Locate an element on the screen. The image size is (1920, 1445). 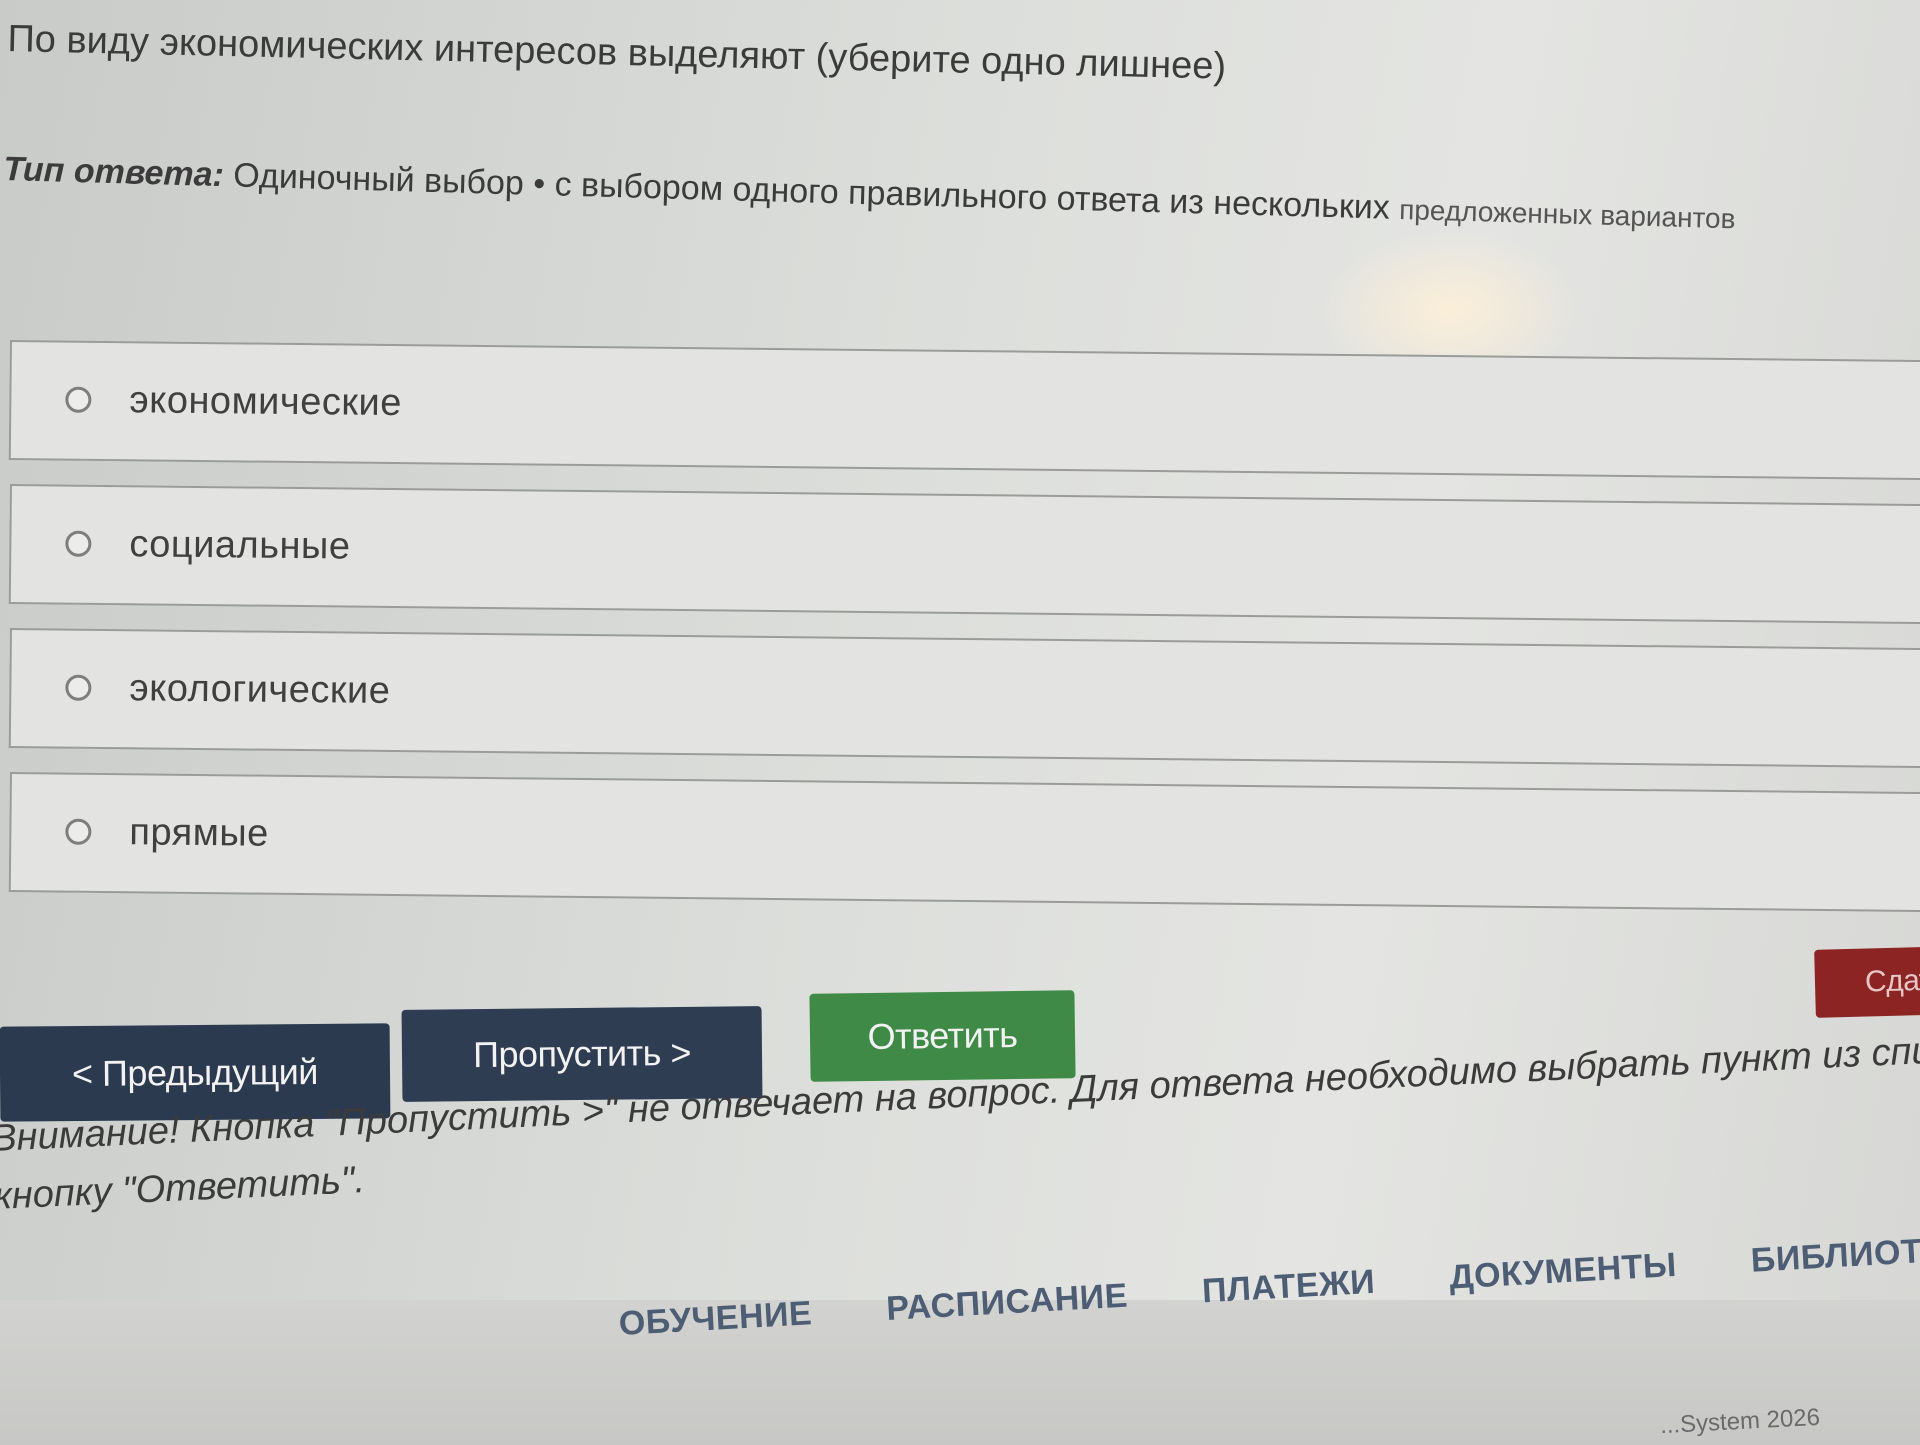
answer-type-label: Тип ответа: is located at coordinates (113, 172).